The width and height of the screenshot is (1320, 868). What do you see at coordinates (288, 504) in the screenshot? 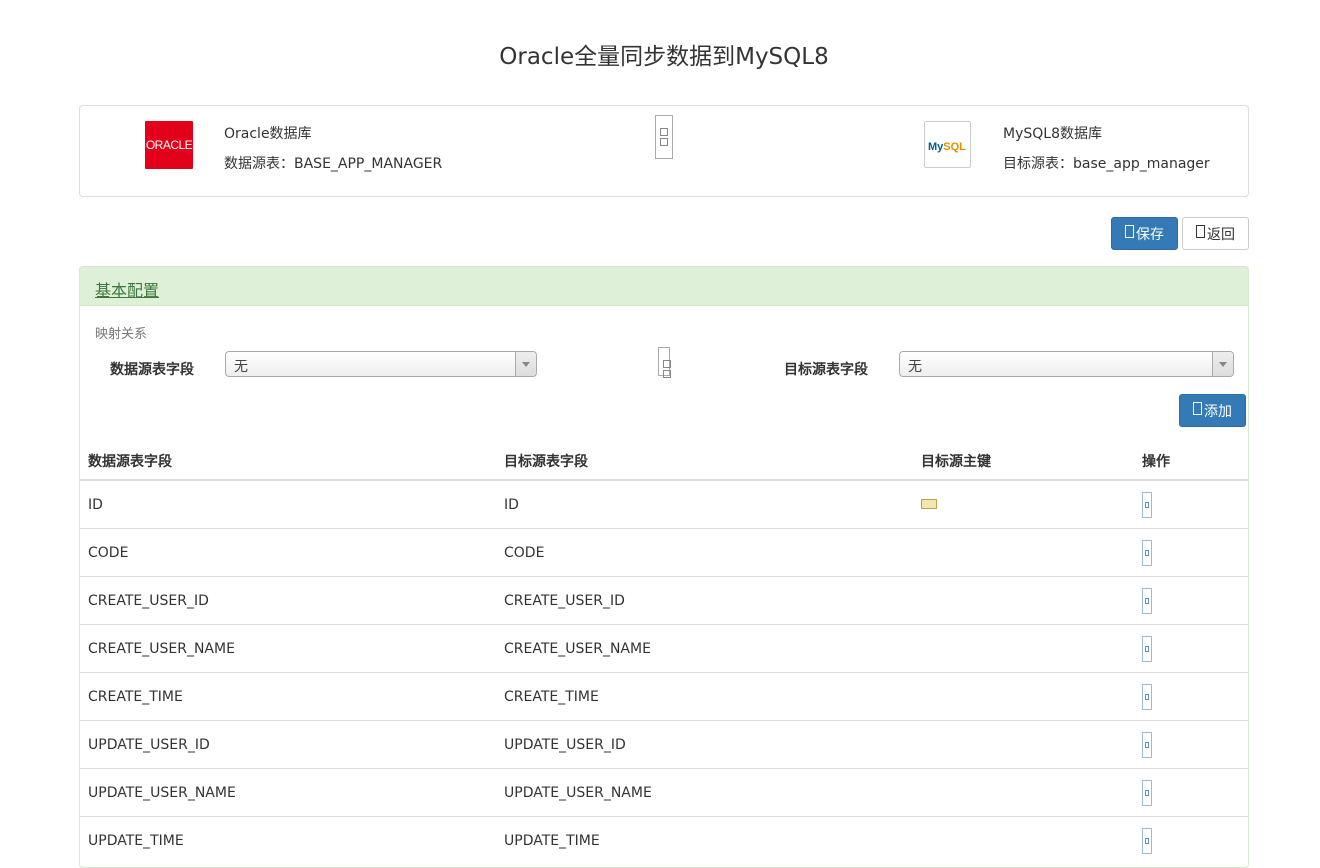
I see `source-field-cell: ID` at bounding box center [288, 504].